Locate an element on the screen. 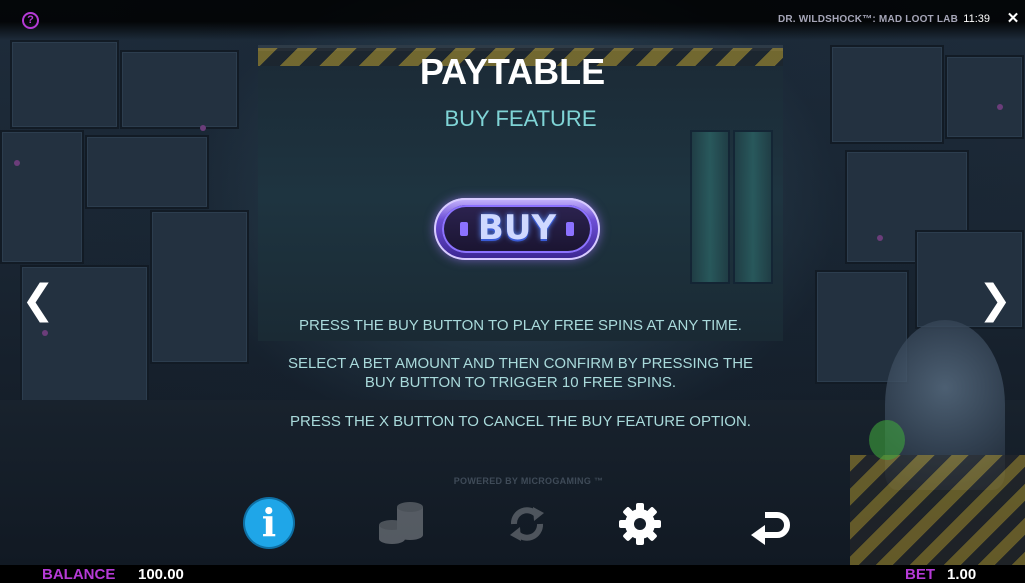 The image size is (1025, 583). return-button is located at coordinates (770, 524).